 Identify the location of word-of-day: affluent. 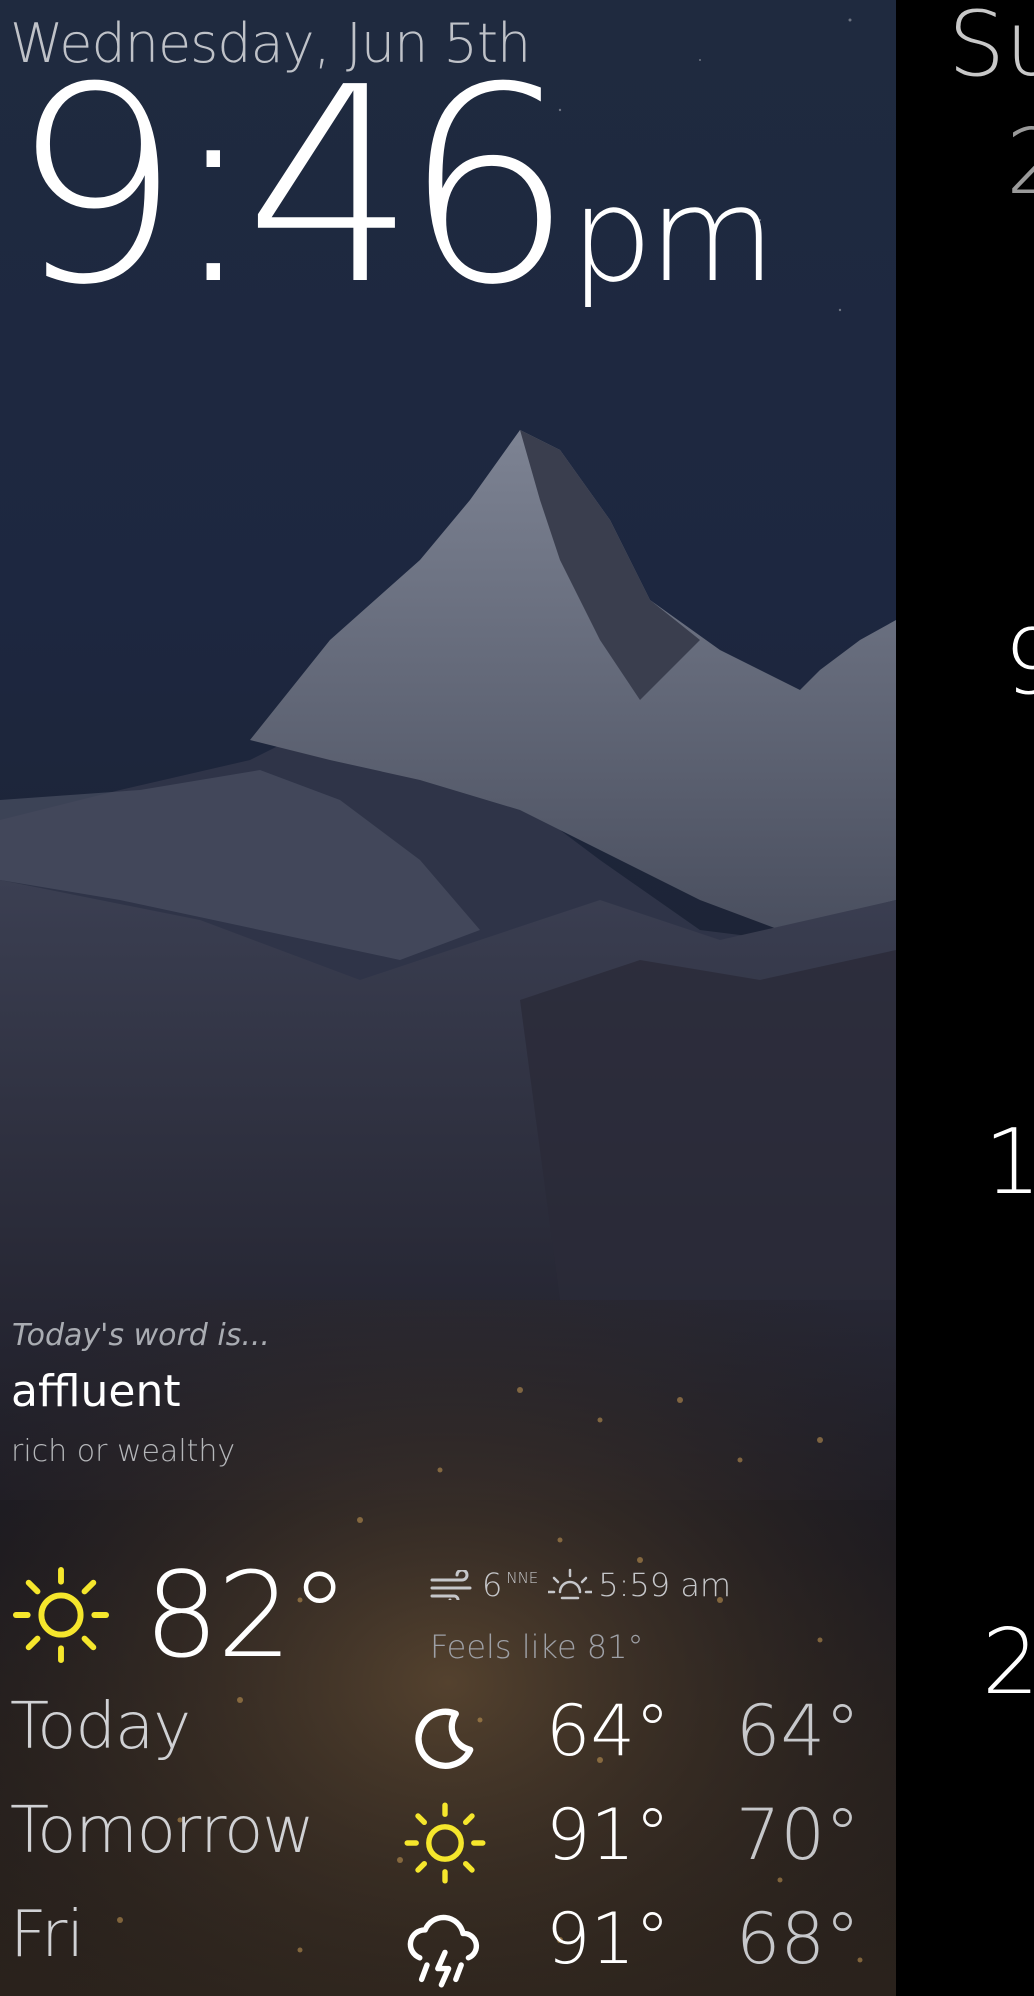
(96, 1391).